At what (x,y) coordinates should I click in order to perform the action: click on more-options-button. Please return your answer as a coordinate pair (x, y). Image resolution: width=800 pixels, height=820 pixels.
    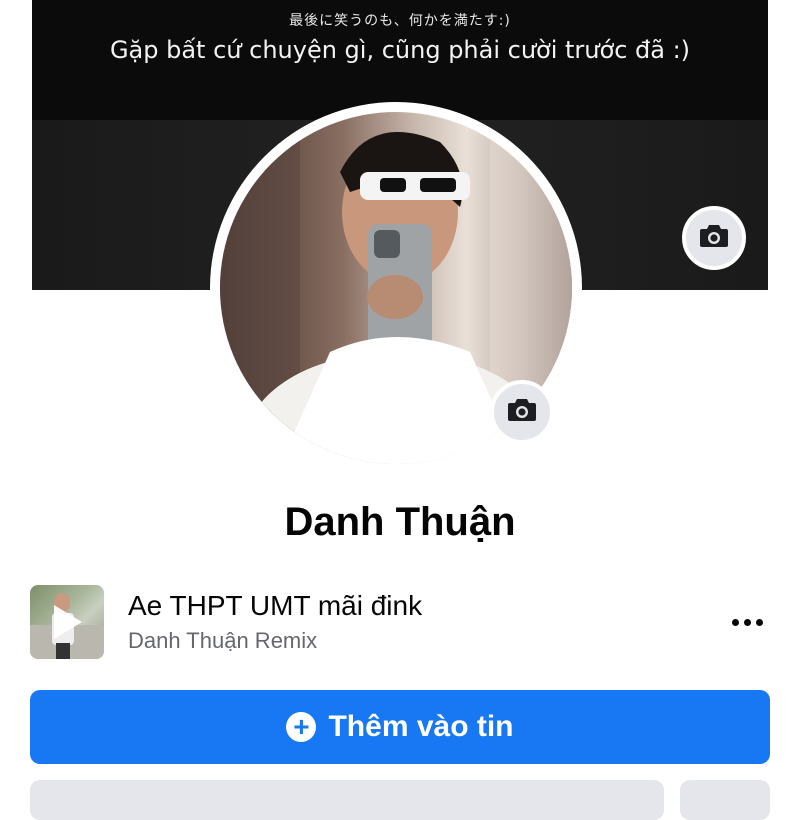
    Looking at the image, I should click on (747, 622).